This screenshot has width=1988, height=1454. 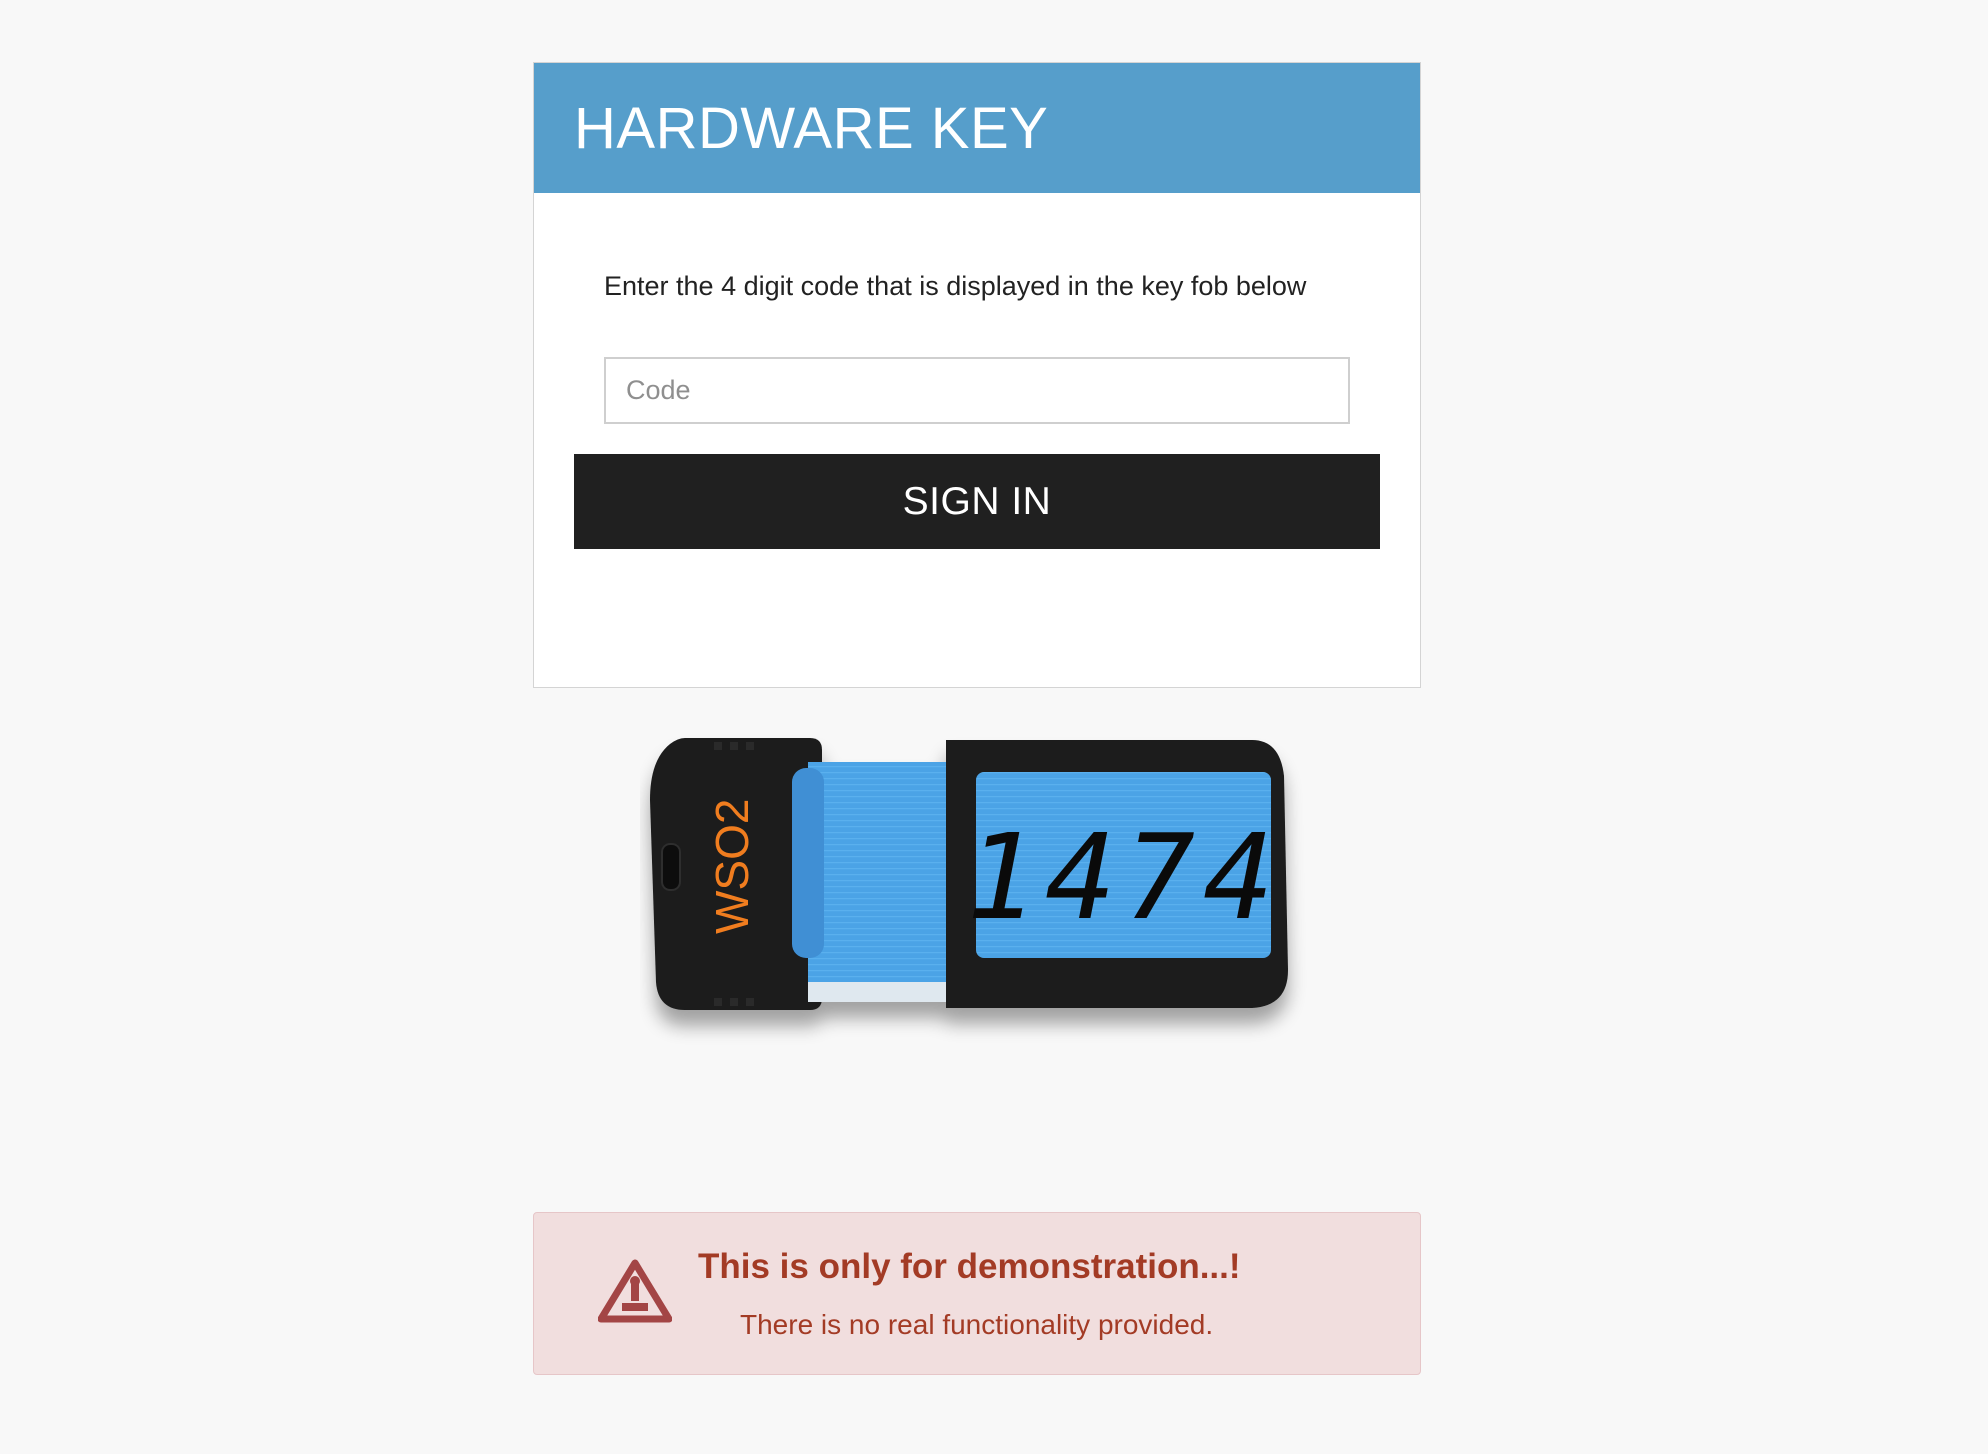 I want to click on key-fob-image: WSO2 1474, so click(x=969, y=874).